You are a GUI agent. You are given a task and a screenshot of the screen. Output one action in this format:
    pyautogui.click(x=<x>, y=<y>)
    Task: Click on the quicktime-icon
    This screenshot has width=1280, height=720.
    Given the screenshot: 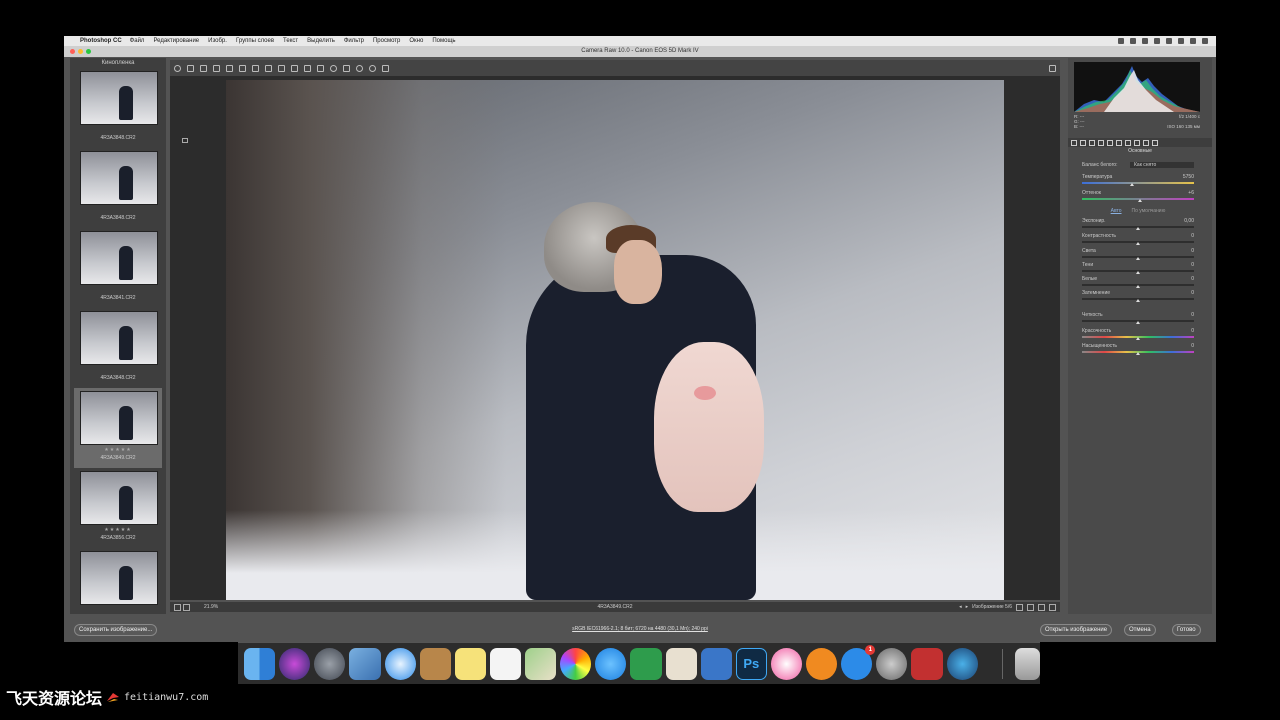 What is the action you would take?
    pyautogui.click(x=962, y=663)
    